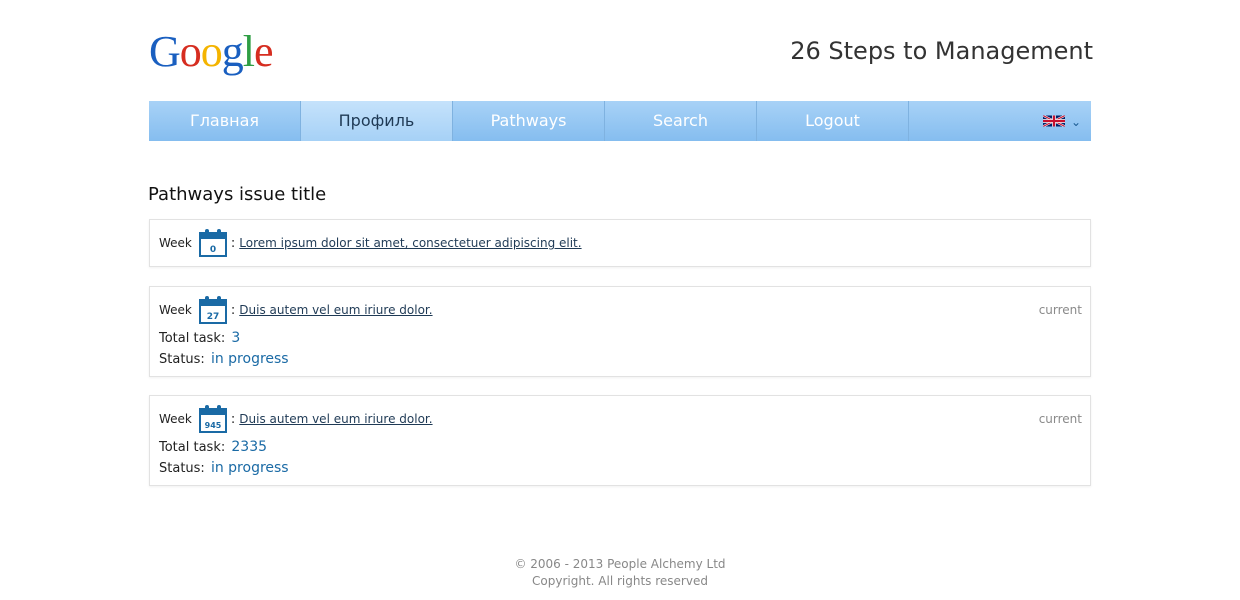 The width and height of the screenshot is (1240, 600). What do you see at coordinates (681, 121) in the screenshot?
I see `nav-item-search: Search` at bounding box center [681, 121].